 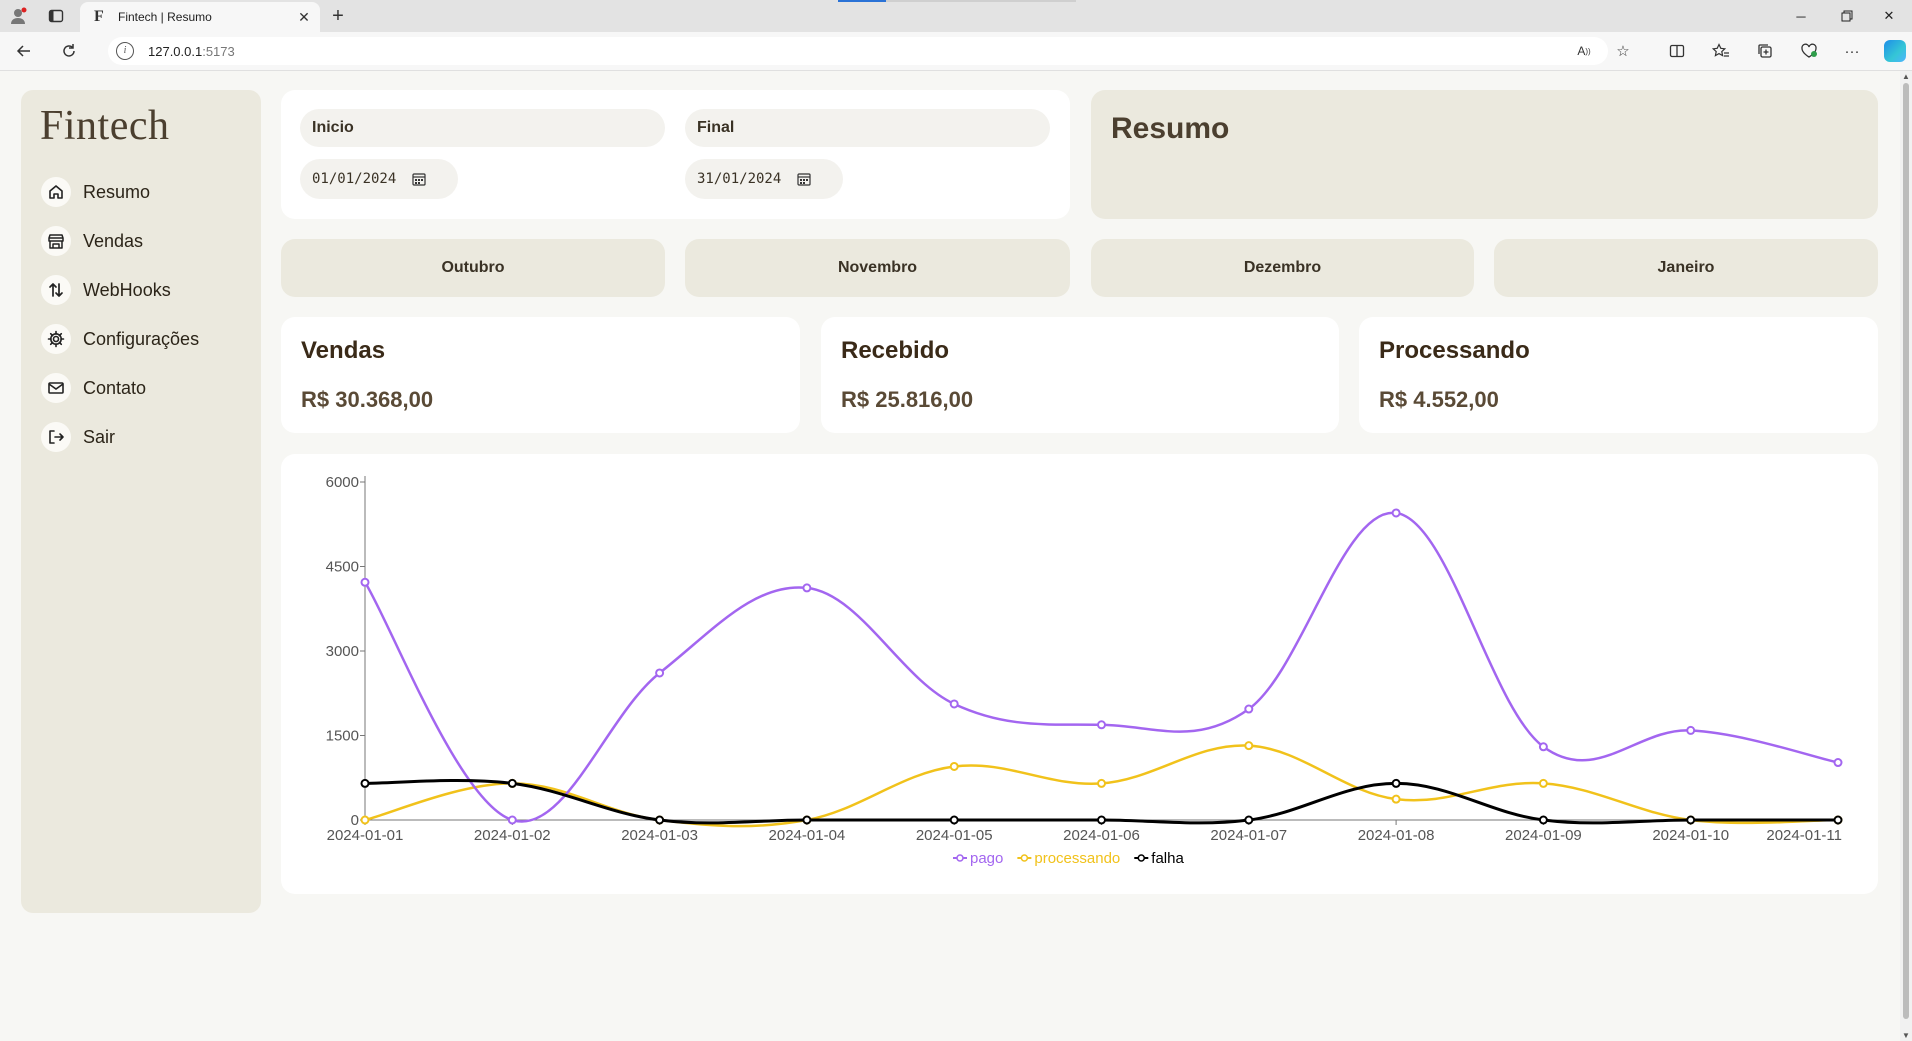 What do you see at coordinates (986, 858) in the screenshot?
I see `legend-label: pago` at bounding box center [986, 858].